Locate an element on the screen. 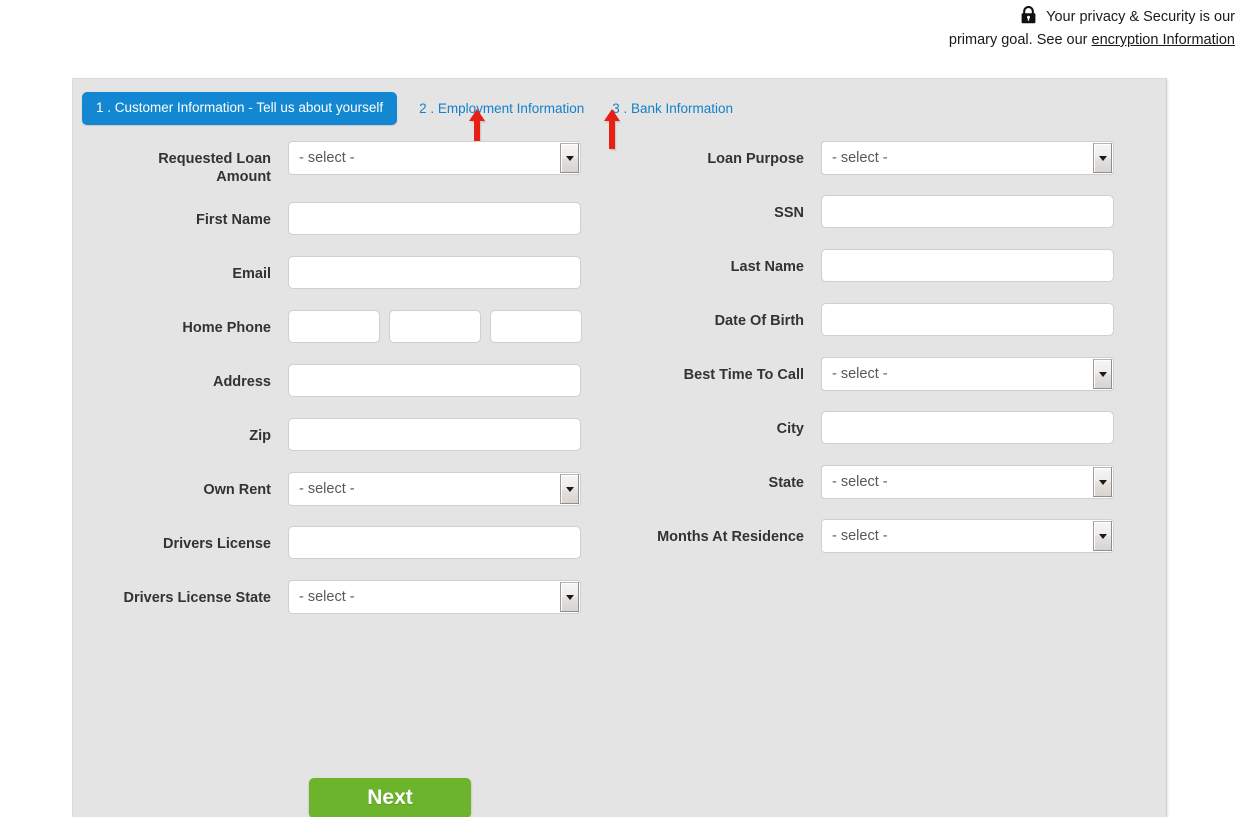 The height and width of the screenshot is (817, 1247). tab-employment-information: 2 . Employment Information is located at coordinates (501, 105).